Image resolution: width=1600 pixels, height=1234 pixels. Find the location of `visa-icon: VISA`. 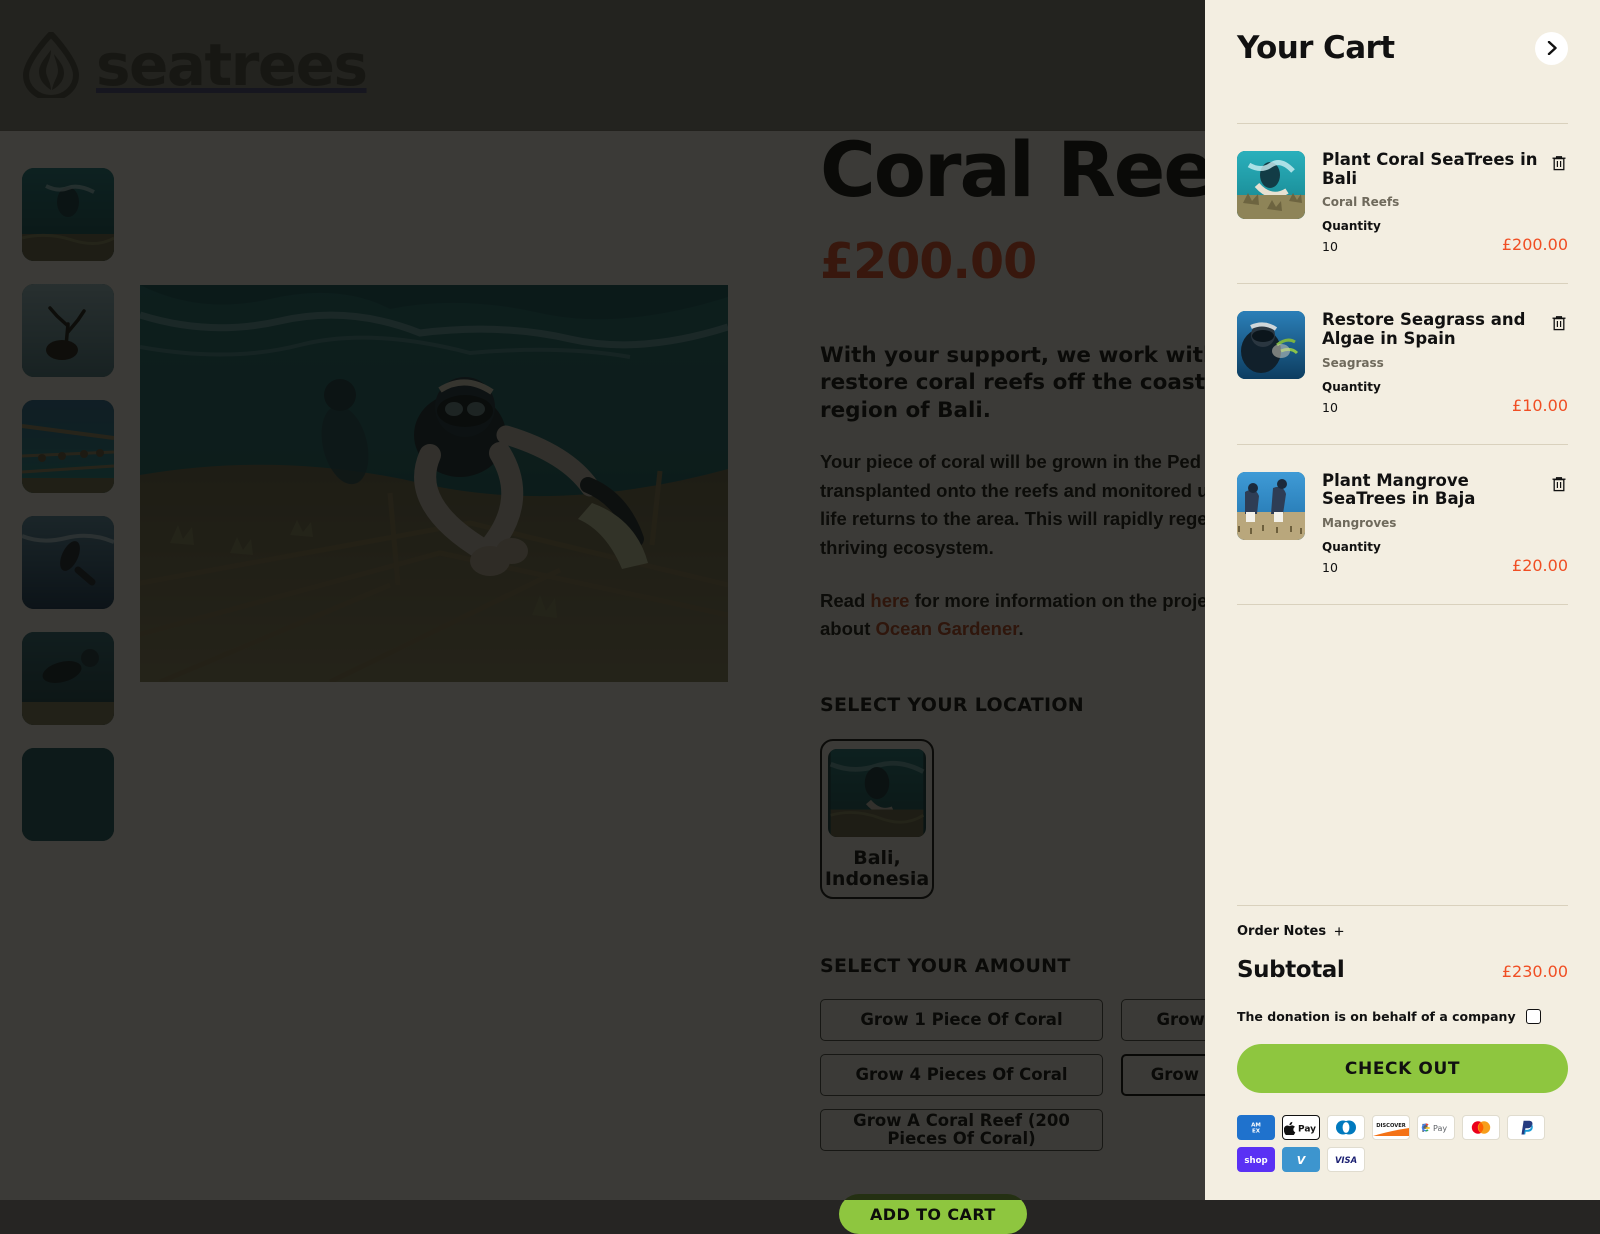

visa-icon: VISA is located at coordinates (1346, 1159).